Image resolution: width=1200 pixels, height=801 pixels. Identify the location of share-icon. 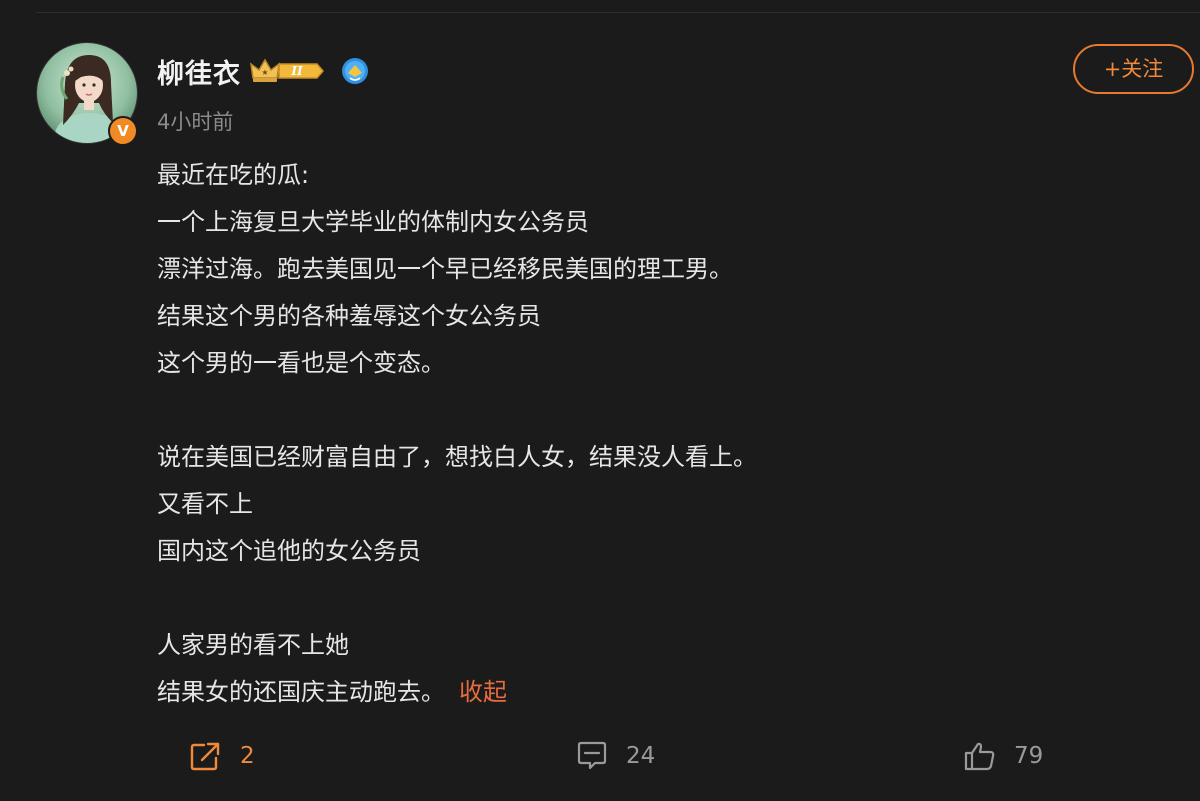
(205, 756).